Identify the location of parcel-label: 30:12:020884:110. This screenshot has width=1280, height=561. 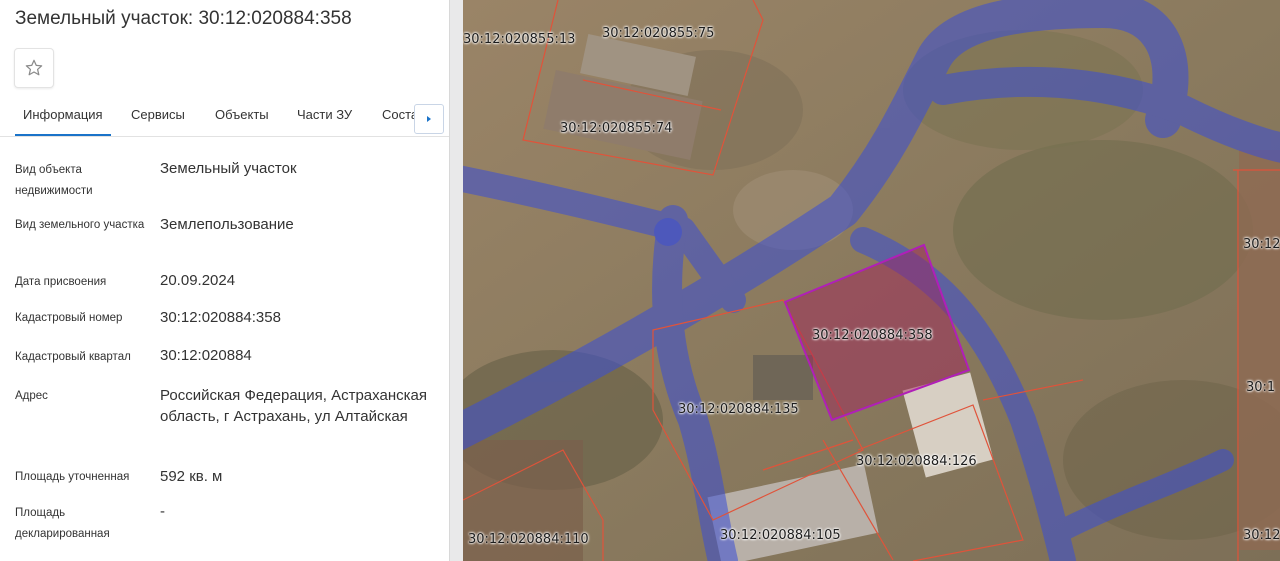
(528, 539).